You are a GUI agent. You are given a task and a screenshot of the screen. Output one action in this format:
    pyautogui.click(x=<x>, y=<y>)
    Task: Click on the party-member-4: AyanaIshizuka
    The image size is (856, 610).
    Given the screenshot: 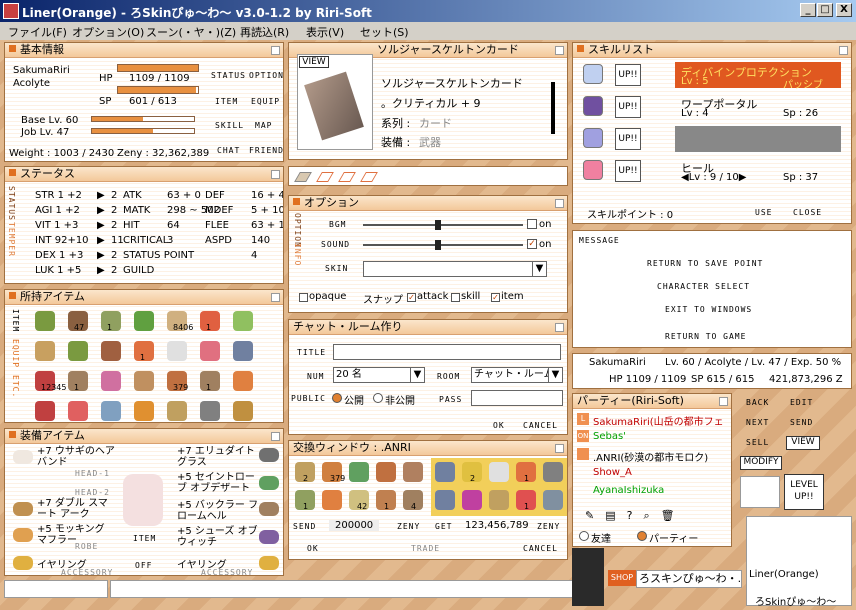 What is the action you would take?
    pyautogui.click(x=628, y=490)
    